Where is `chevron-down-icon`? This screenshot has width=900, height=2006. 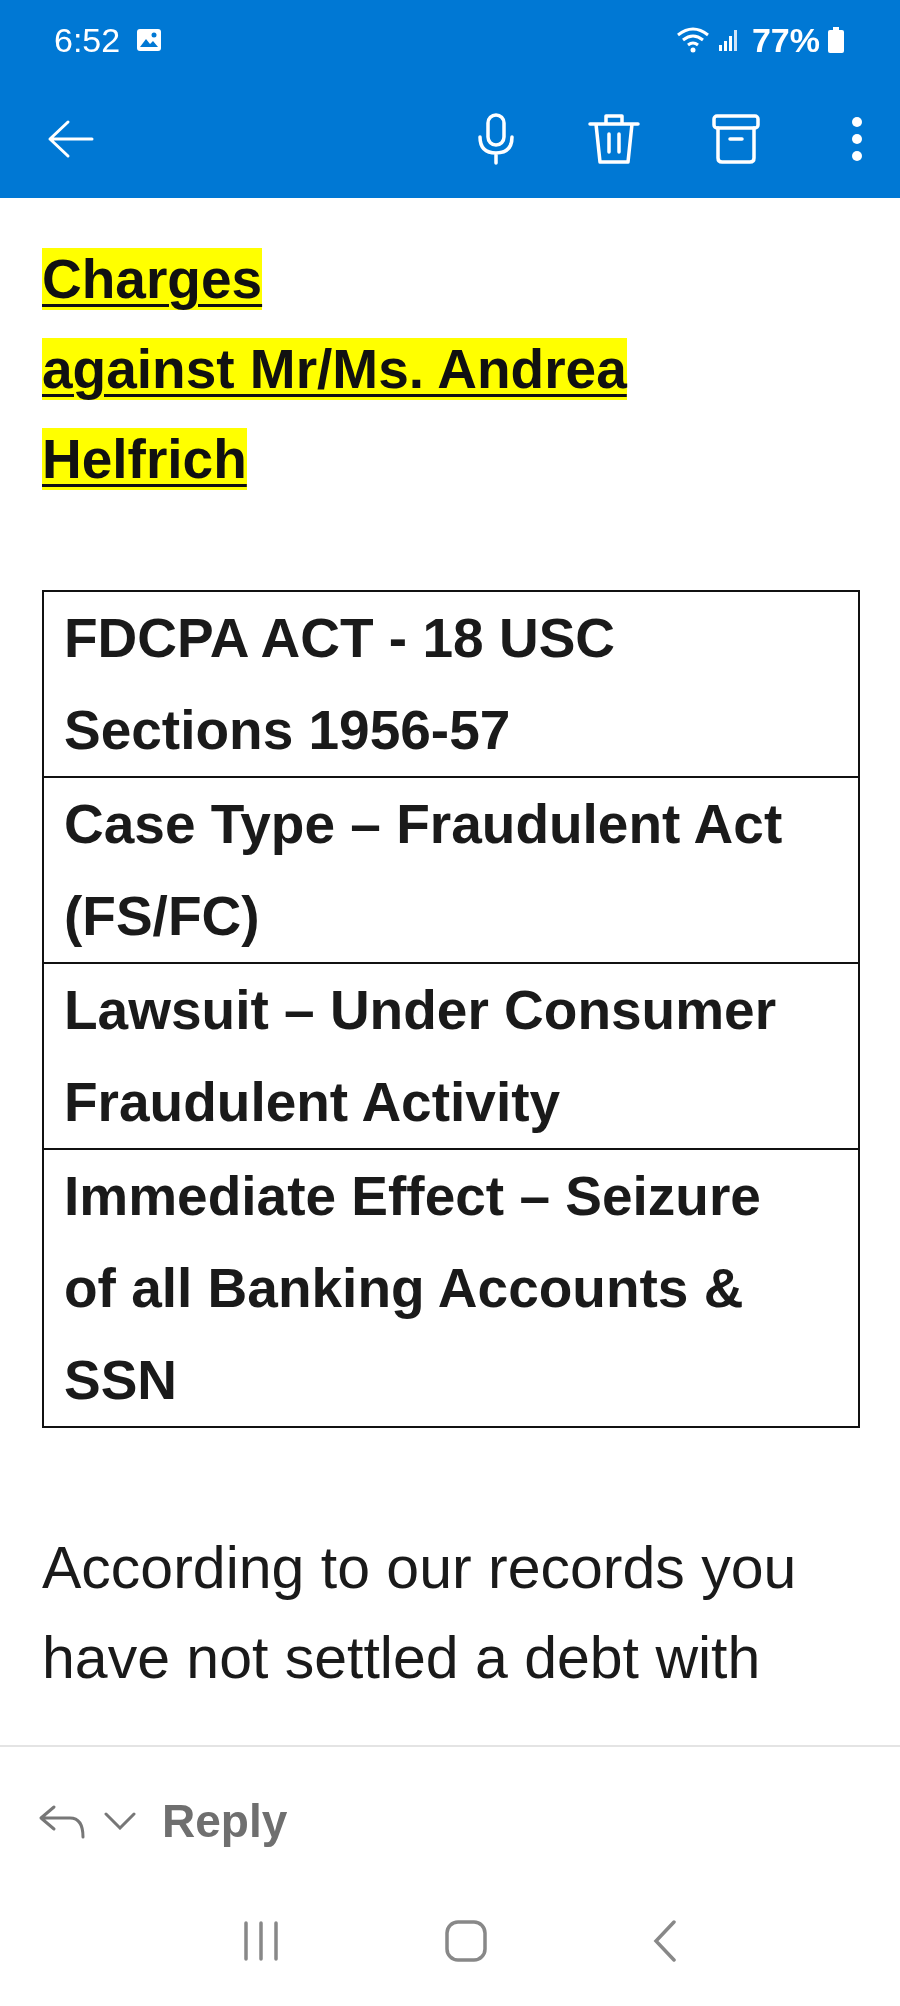
chevron-down-icon is located at coordinates (120, 1821).